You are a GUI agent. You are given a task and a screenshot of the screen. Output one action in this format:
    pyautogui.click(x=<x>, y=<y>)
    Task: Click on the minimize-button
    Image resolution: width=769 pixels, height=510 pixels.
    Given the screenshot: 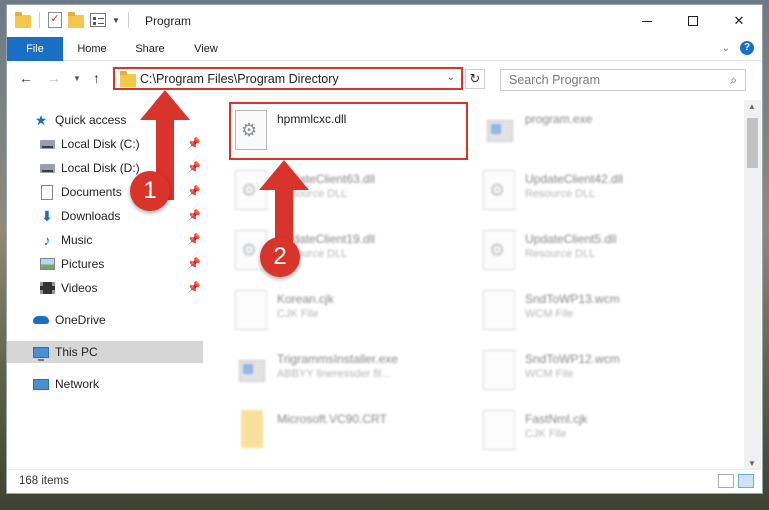 What is the action you would take?
    pyautogui.click(x=647, y=21)
    